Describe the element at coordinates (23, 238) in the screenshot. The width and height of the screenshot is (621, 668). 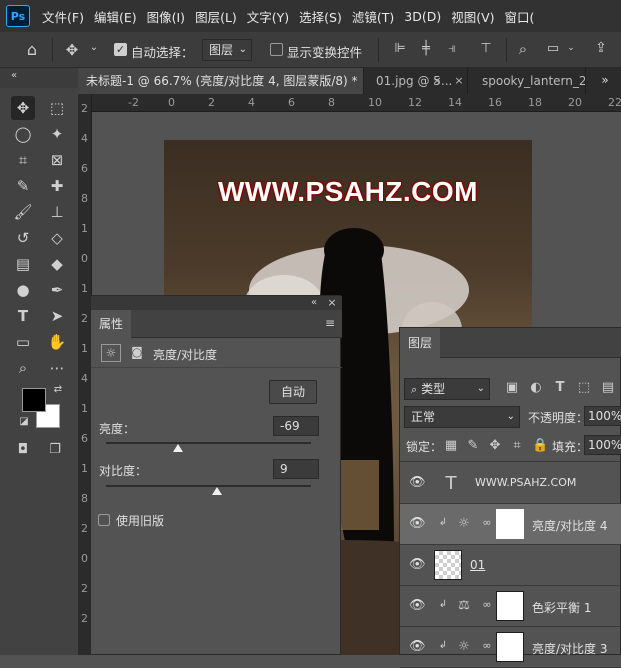
I see `history-brush-icon: ↺` at that location.